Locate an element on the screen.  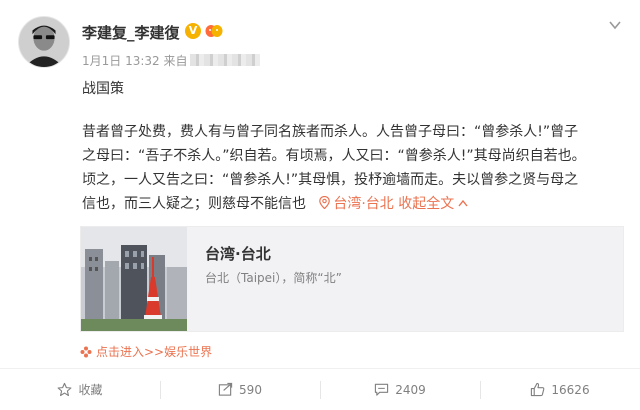
map-pin-icon is located at coordinates (325, 202).